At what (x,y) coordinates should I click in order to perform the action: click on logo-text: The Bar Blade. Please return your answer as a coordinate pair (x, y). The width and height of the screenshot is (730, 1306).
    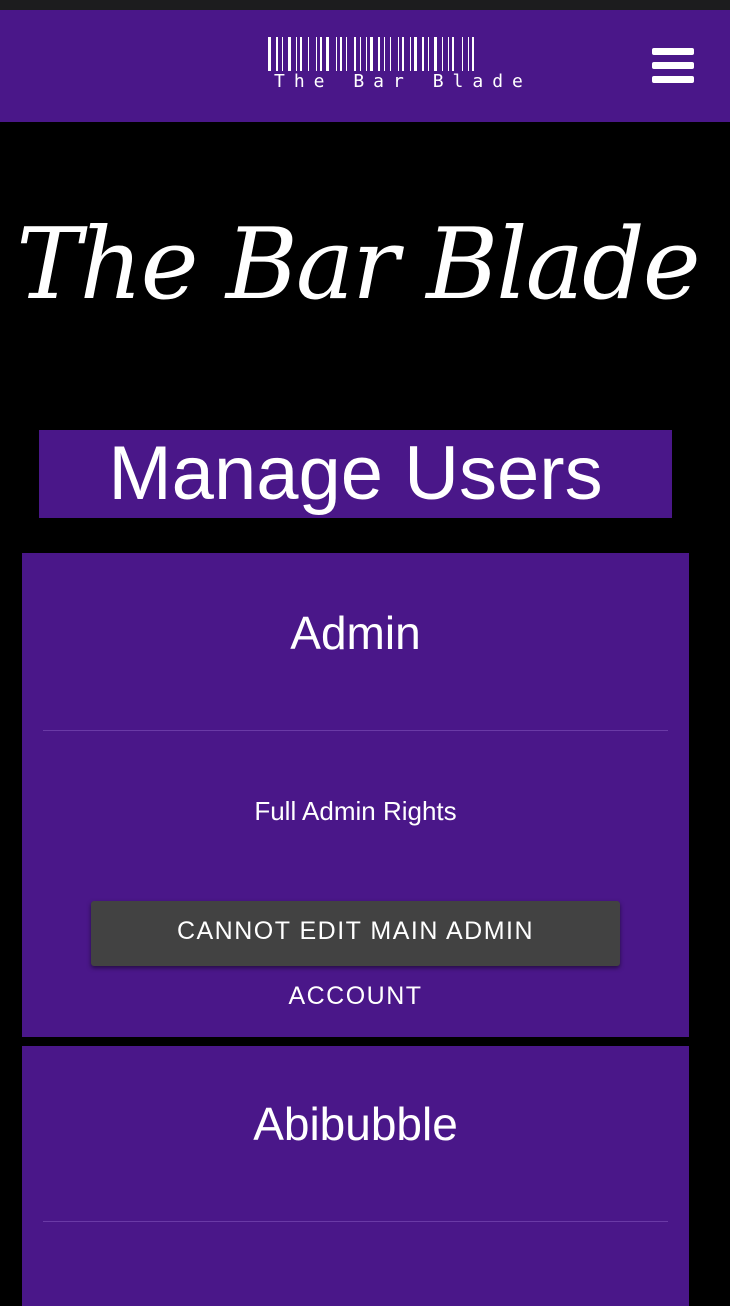
    Looking at the image, I should click on (403, 81).